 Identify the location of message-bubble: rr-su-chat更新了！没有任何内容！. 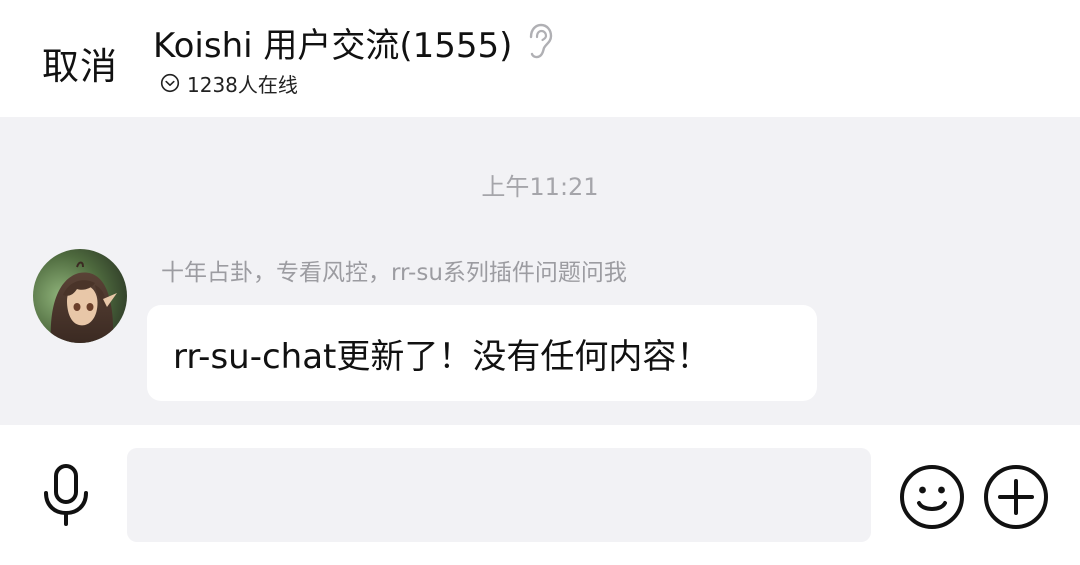
(482, 353).